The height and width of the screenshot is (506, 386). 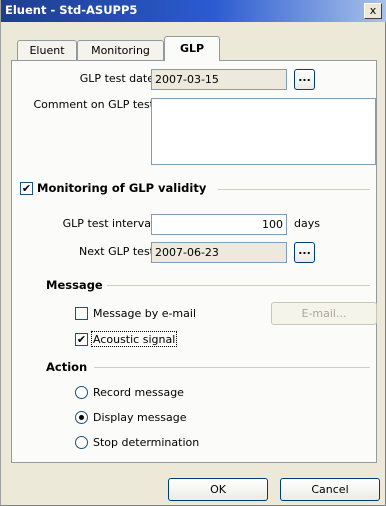 I want to click on action-group-title: Action, so click(x=69, y=367).